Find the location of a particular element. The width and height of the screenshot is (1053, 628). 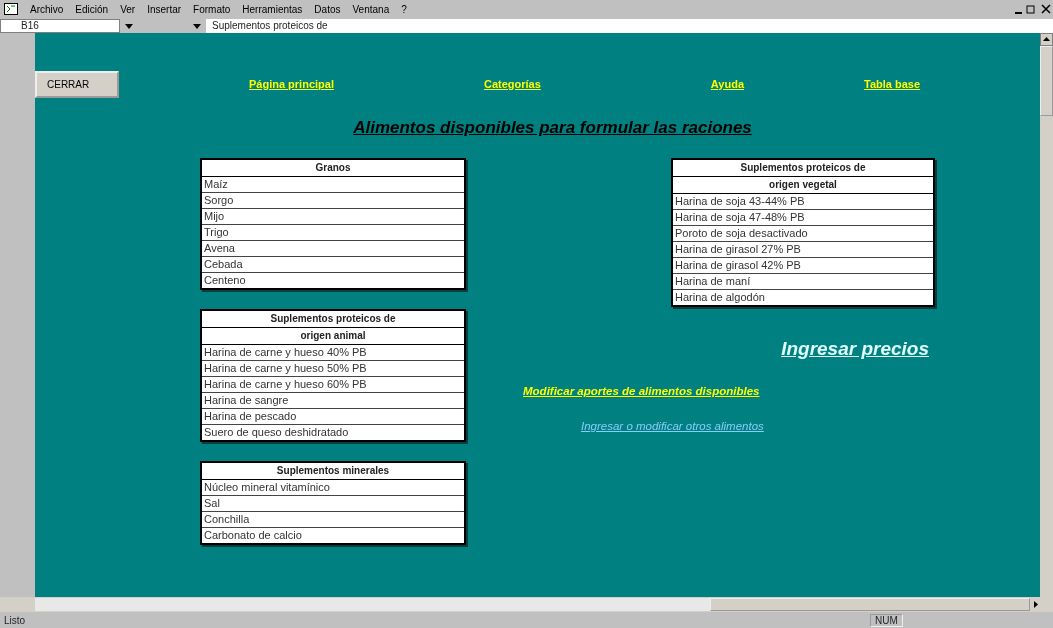

table-cell: Harina de pescado is located at coordinates (333, 416).